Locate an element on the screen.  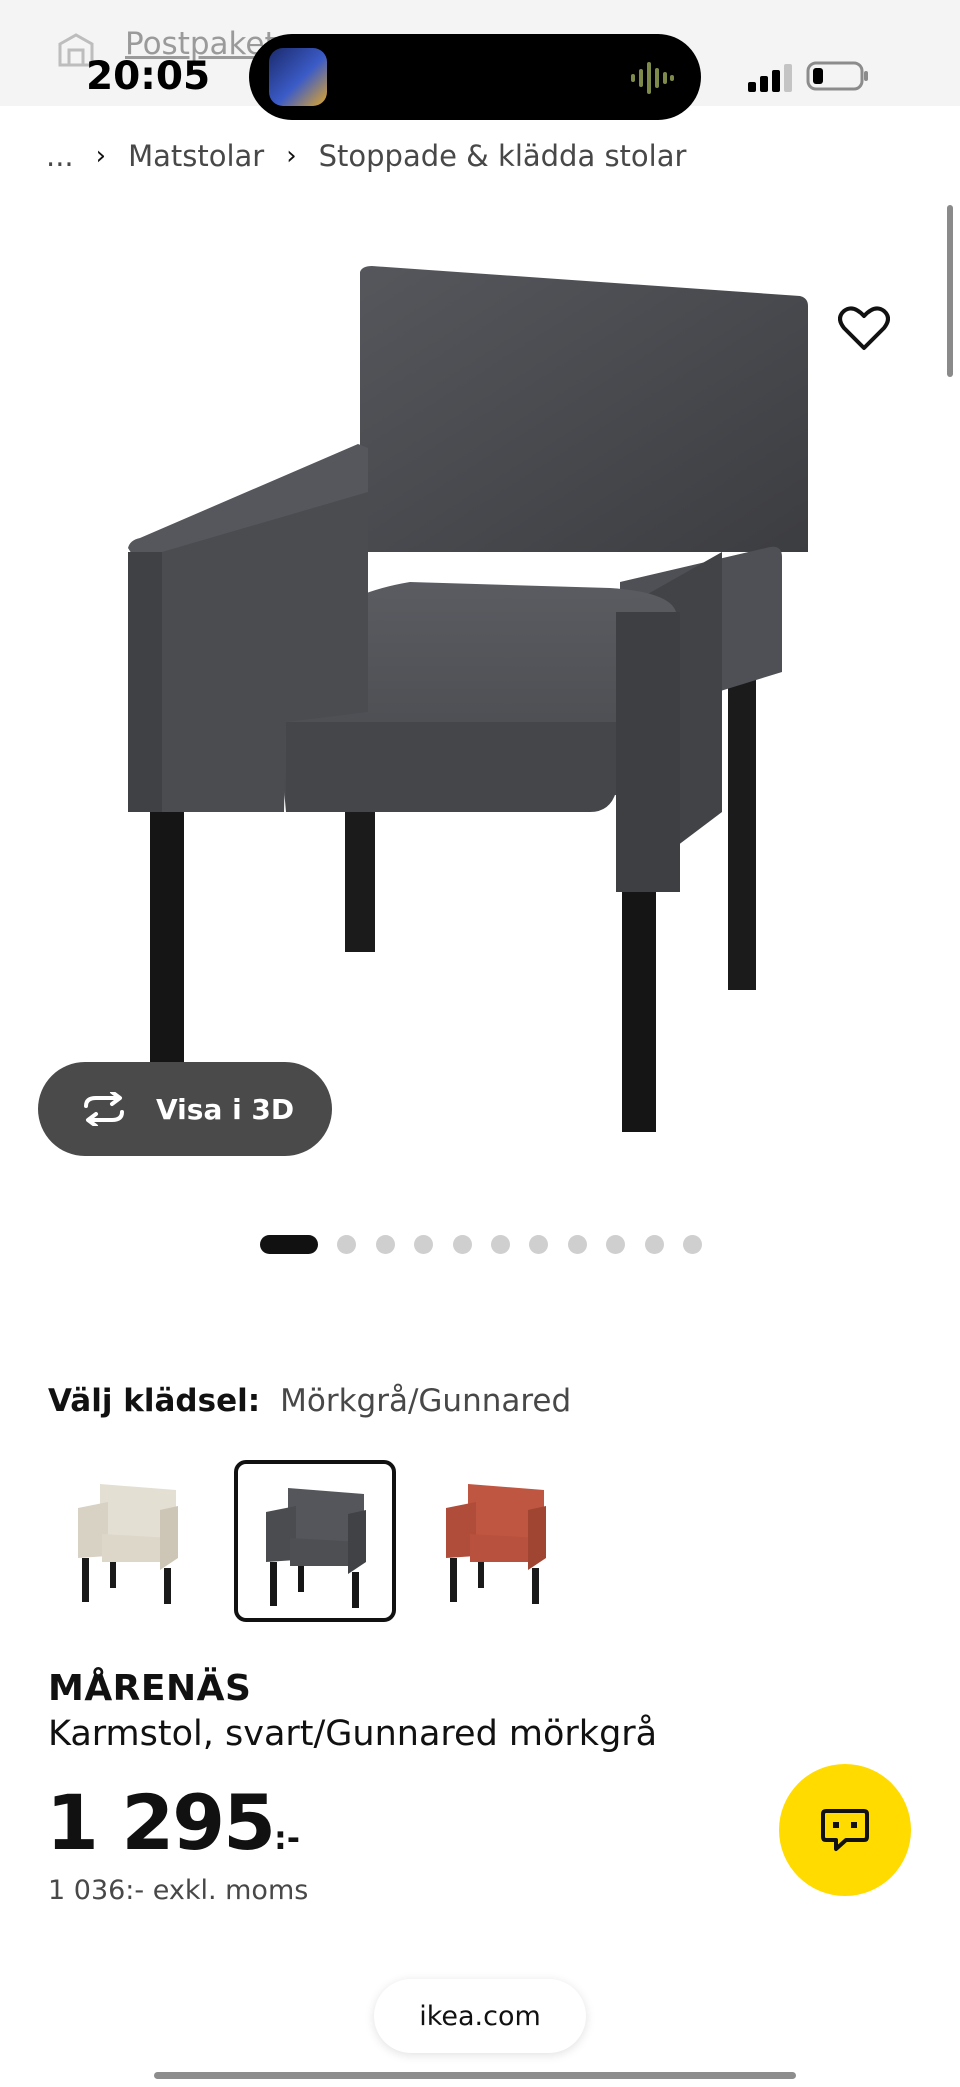
audio-waveform-icon is located at coordinates (652, 78).